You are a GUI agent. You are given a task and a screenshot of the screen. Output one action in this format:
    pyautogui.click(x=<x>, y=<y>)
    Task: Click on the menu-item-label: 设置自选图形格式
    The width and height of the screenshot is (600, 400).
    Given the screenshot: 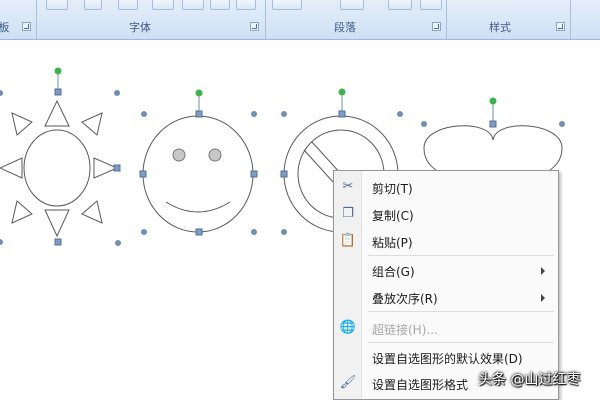 What is the action you would take?
    pyautogui.click(x=420, y=385)
    